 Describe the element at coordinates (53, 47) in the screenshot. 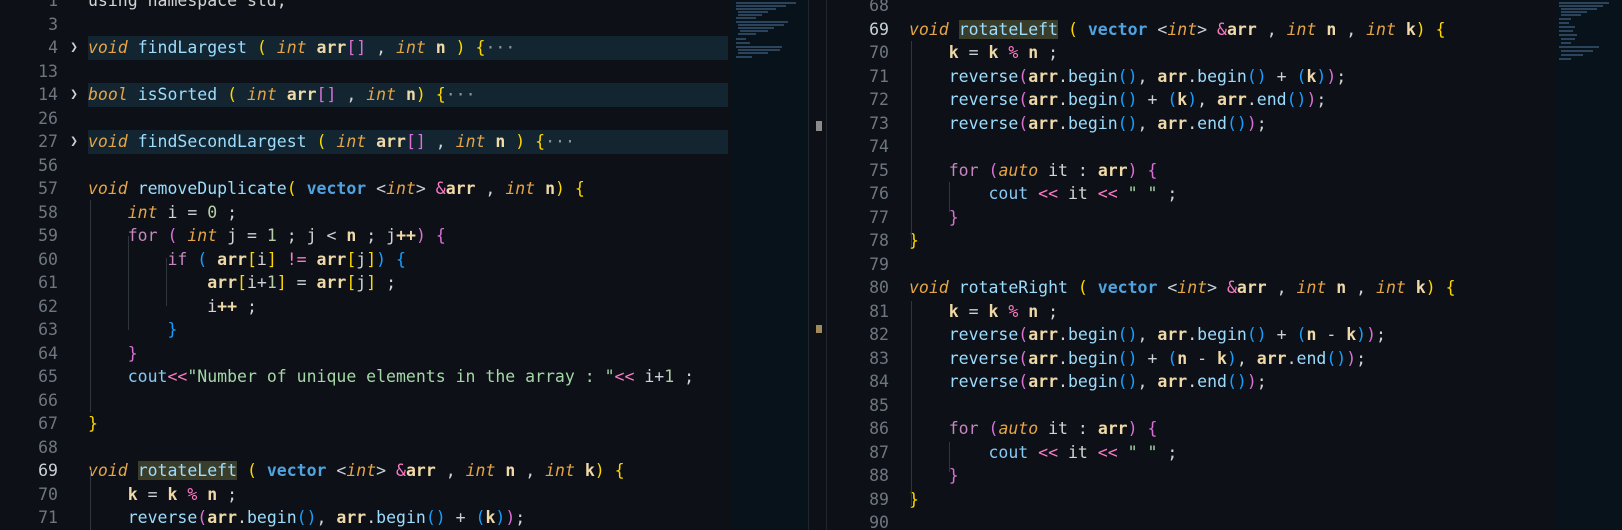

I see `line-number: 4` at that location.